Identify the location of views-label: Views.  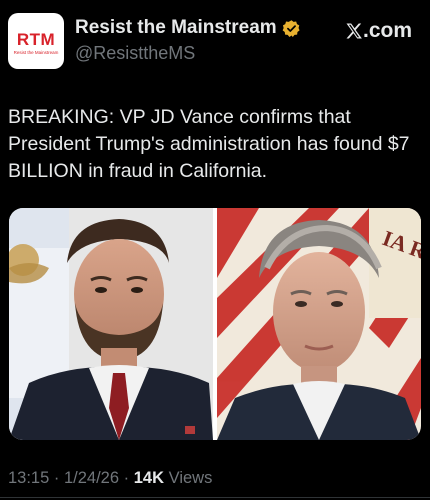
(190, 478).